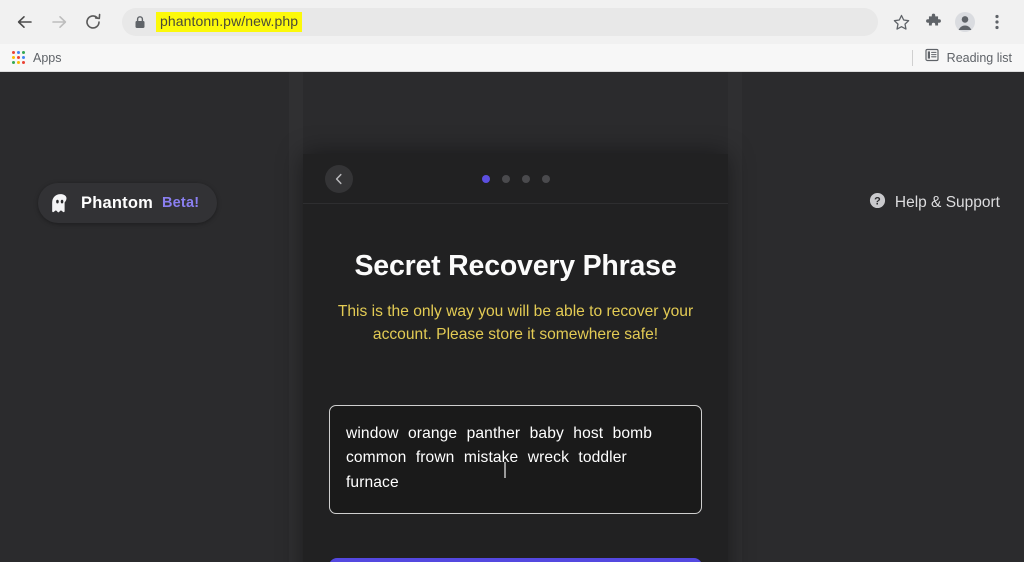 The width and height of the screenshot is (1024, 562). I want to click on star-icon, so click(901, 22).